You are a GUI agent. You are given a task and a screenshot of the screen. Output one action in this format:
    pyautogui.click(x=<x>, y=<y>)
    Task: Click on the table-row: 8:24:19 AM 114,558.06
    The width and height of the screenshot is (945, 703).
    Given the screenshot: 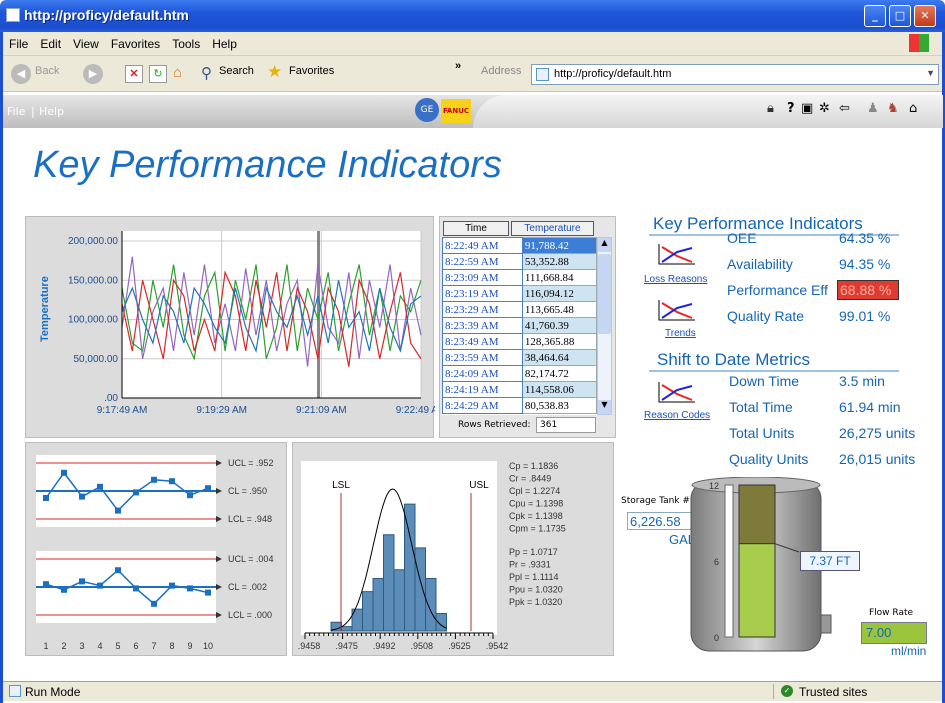 What is the action you would take?
    pyautogui.click(x=519, y=389)
    